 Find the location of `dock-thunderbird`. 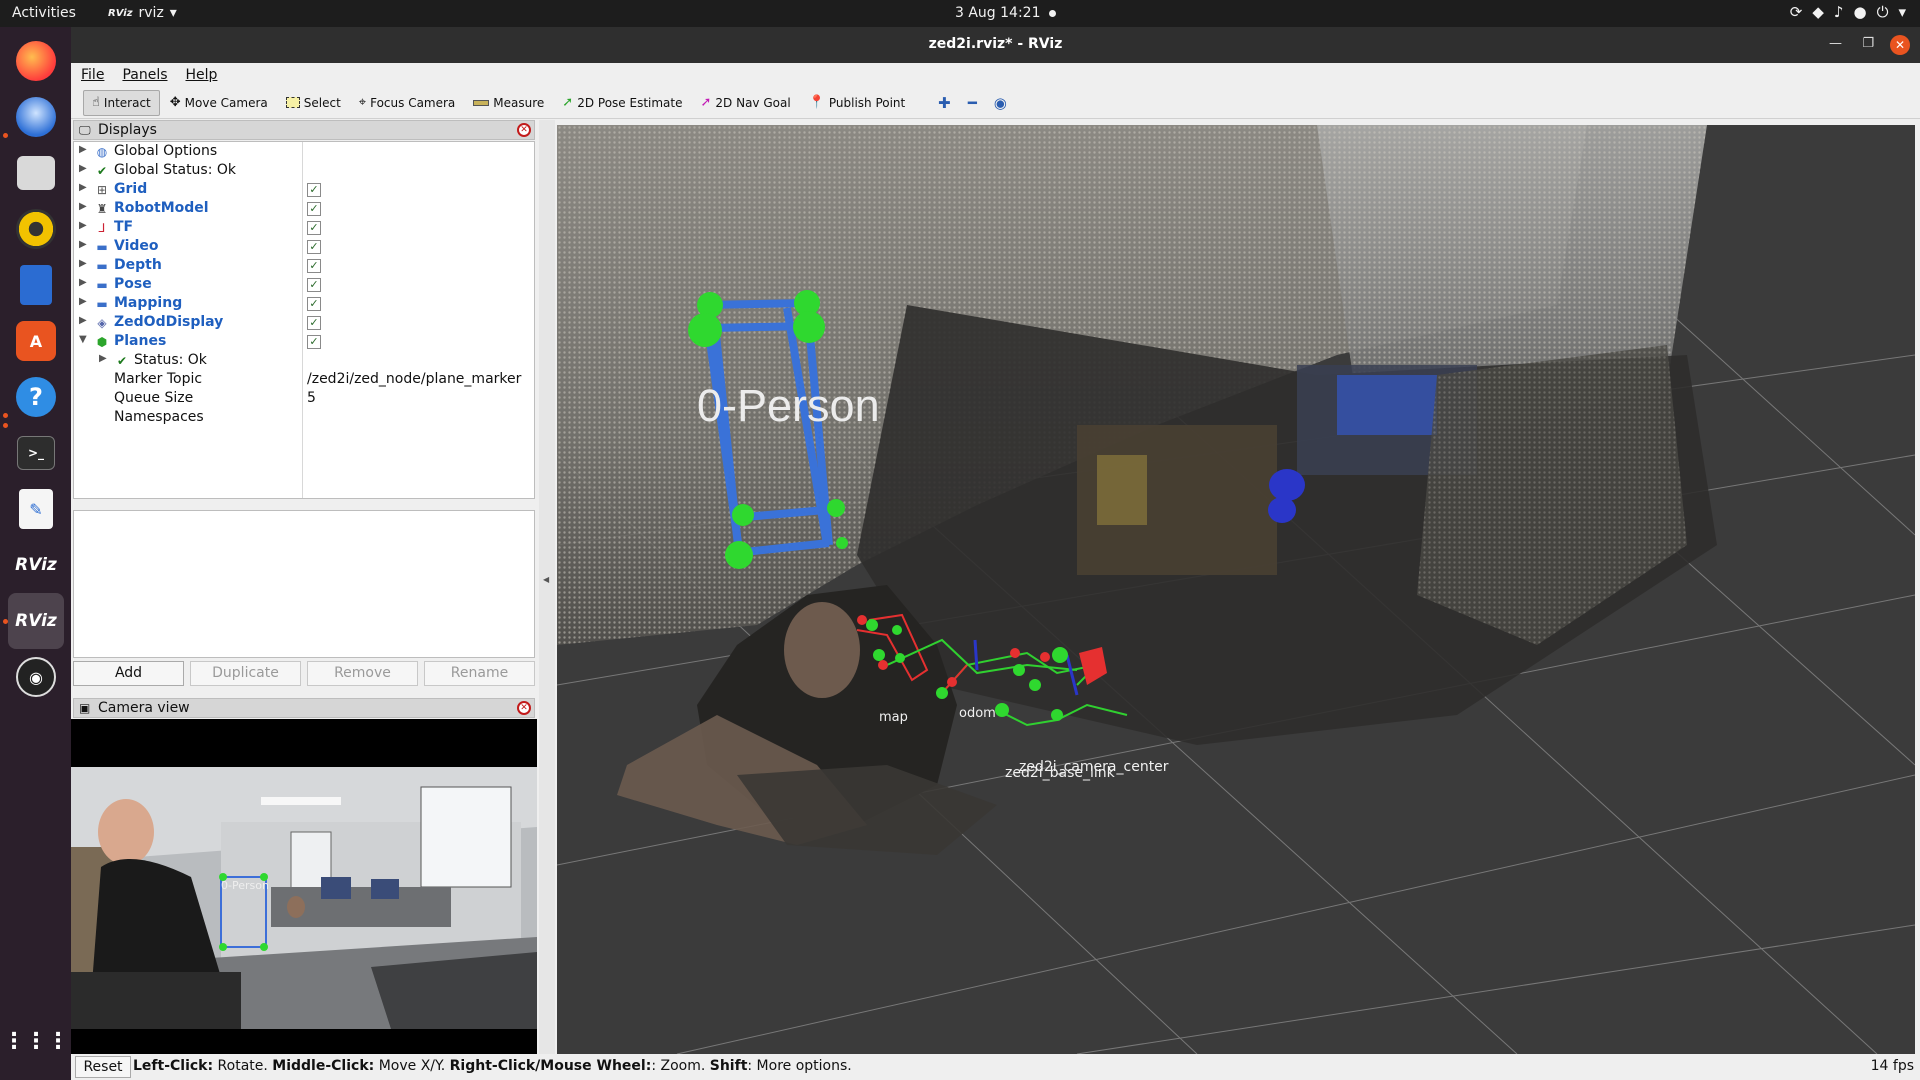

dock-thunderbird is located at coordinates (36, 117).